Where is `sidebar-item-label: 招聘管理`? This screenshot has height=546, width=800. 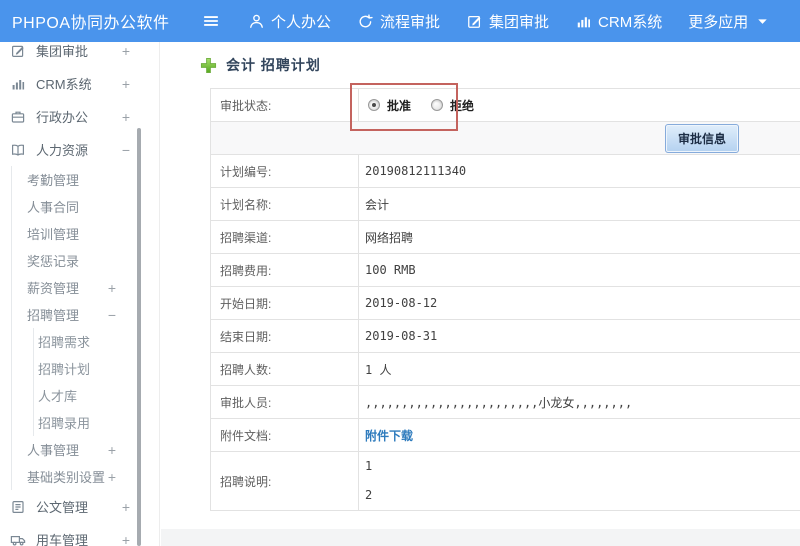
sidebar-item-label: 招聘管理 is located at coordinates (53, 315).